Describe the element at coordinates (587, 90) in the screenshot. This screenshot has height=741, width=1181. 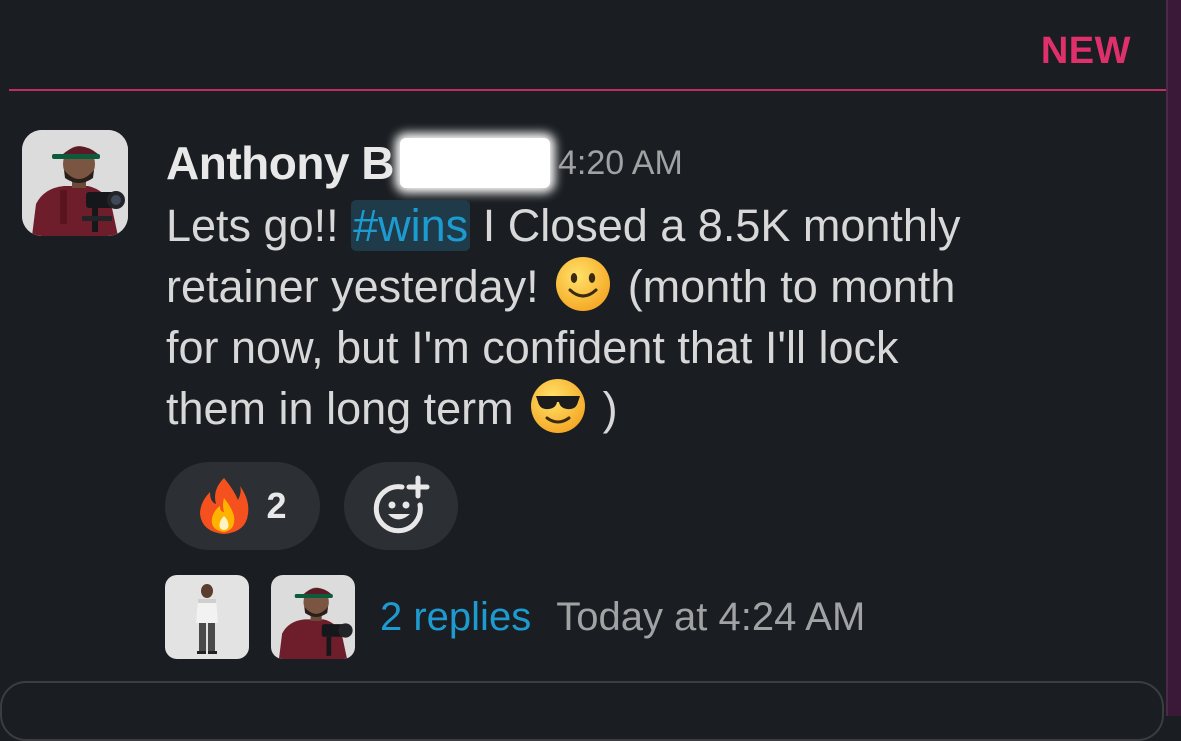
I see `new-messages-divider` at that location.